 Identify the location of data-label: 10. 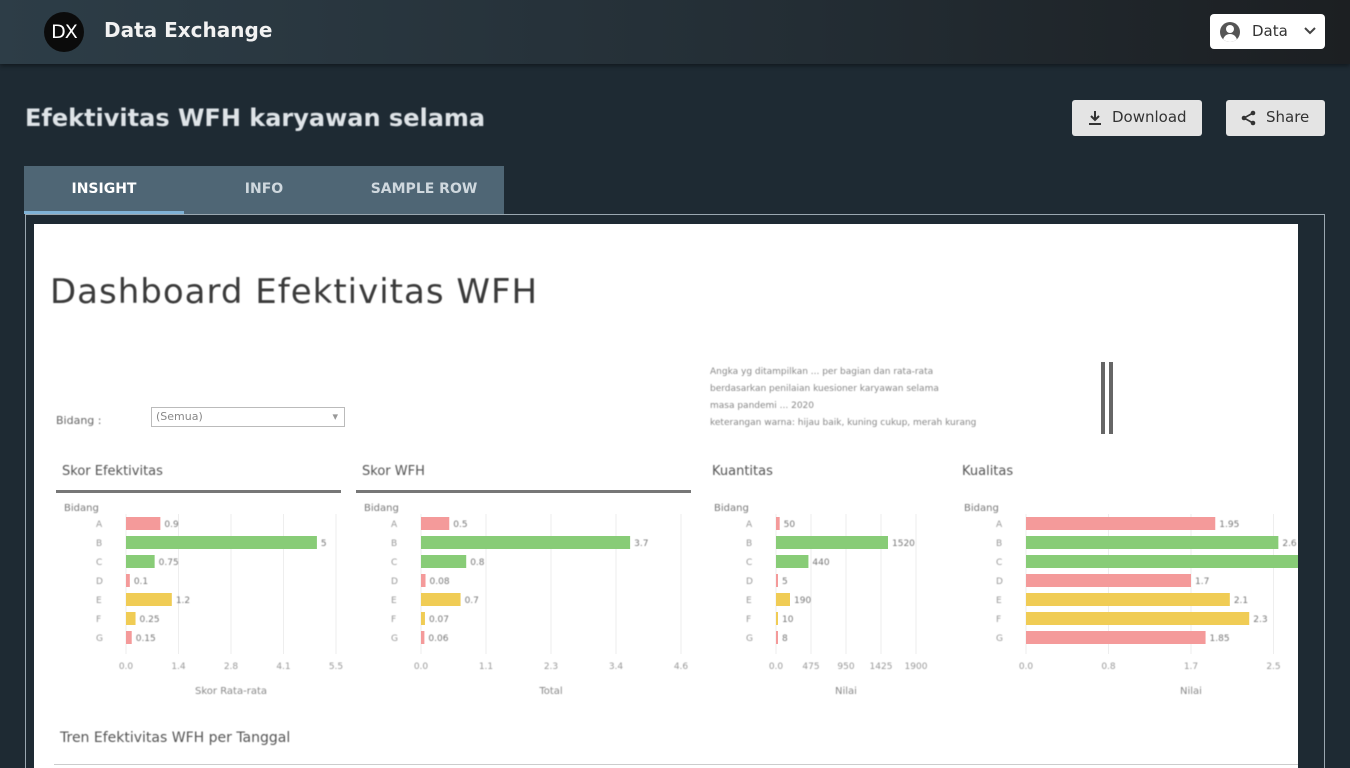
(788, 620).